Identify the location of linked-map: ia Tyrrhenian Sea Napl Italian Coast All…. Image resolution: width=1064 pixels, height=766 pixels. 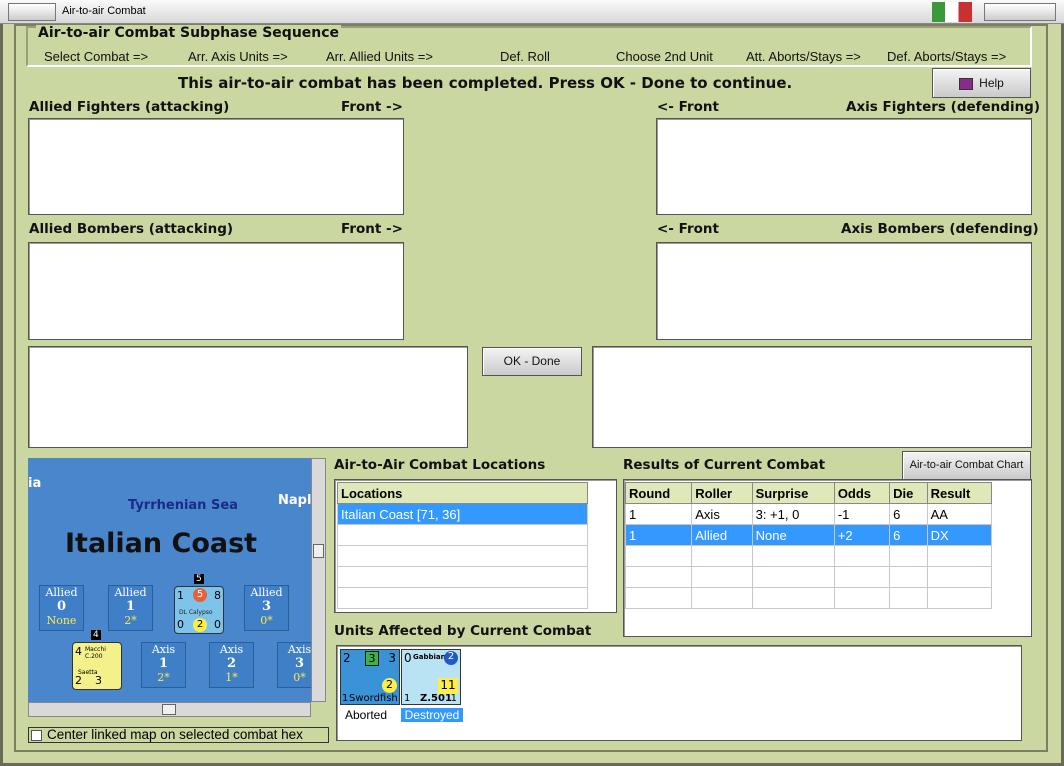
(169, 580).